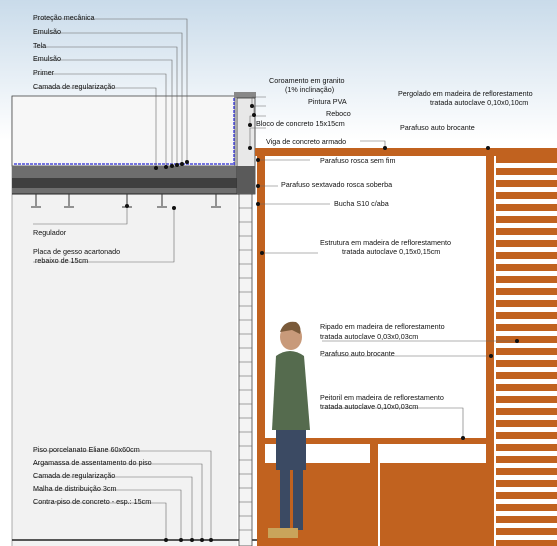 The height and width of the screenshot is (546, 557). What do you see at coordinates (74, 86) in the screenshot?
I see `label-camada-regularizacao-top: Camada de regularização` at bounding box center [74, 86].